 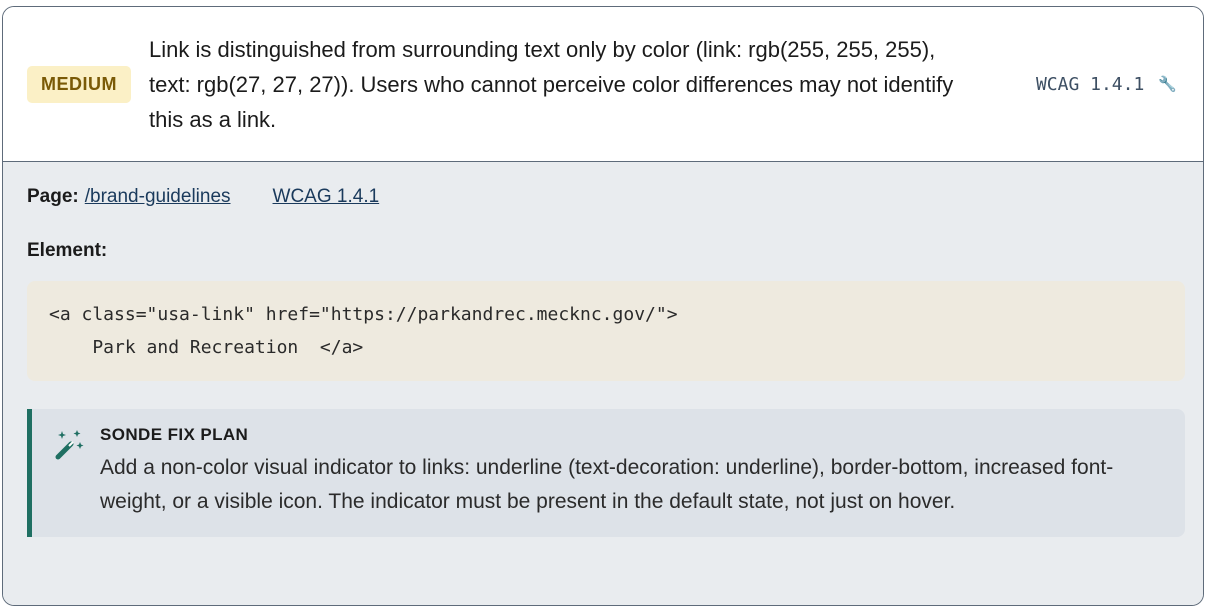 What do you see at coordinates (158, 197) in the screenshot?
I see `page-path-link: /brand-guidelines` at bounding box center [158, 197].